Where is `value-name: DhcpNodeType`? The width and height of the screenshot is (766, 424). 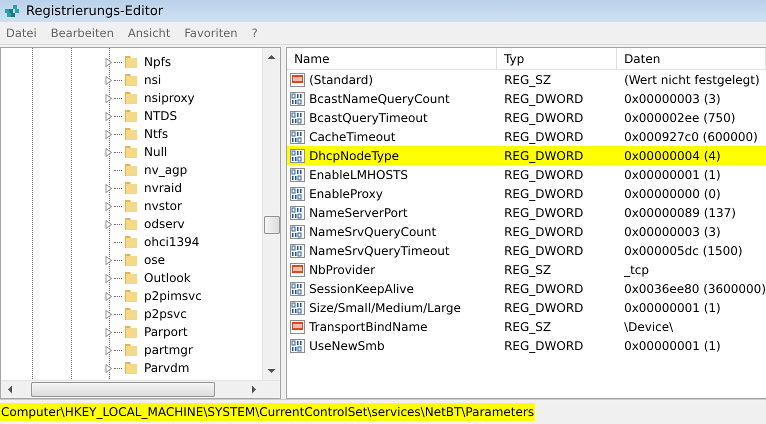
value-name: DhcpNodeType is located at coordinates (354, 155).